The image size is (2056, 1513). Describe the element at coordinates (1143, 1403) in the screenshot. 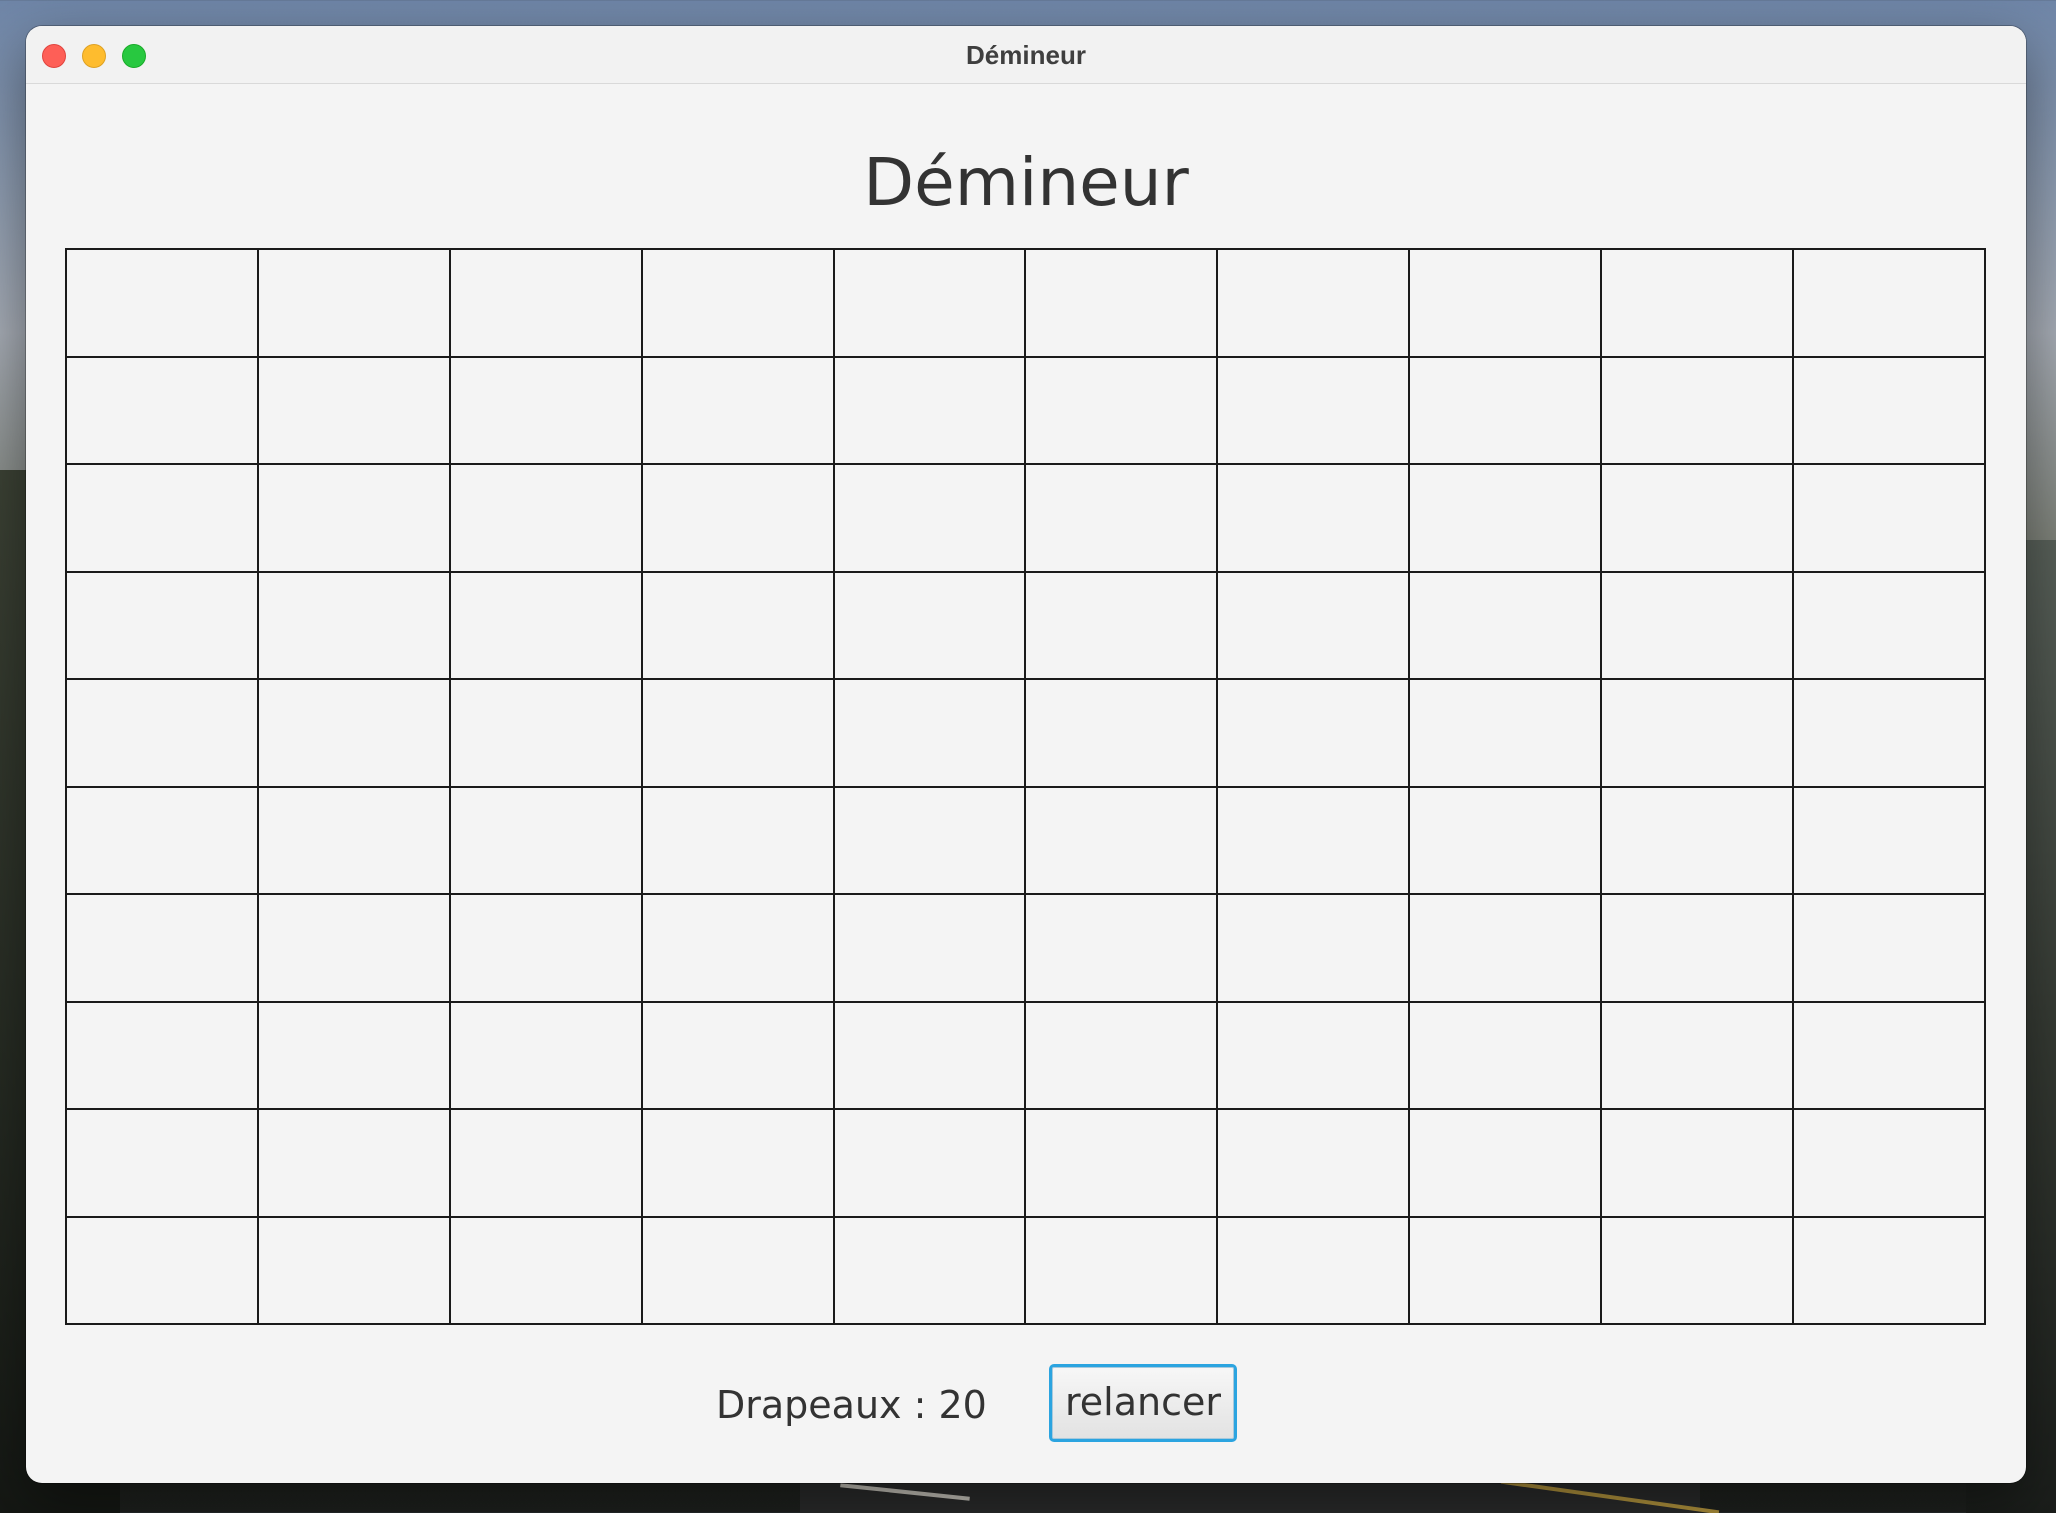

I see `restart-button: relancer` at that location.